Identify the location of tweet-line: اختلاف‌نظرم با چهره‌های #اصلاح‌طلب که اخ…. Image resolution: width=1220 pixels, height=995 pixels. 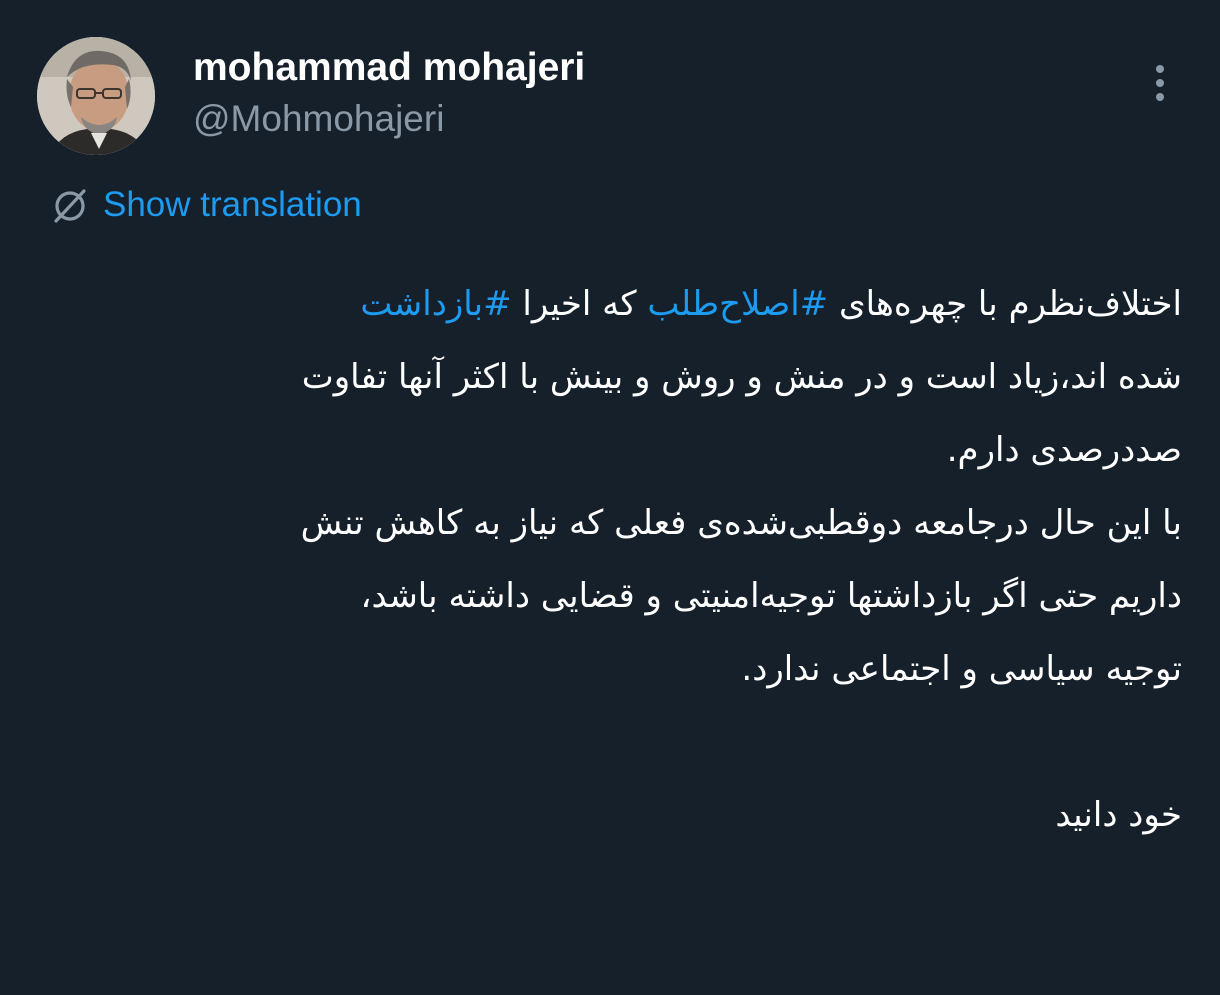
(621, 304).